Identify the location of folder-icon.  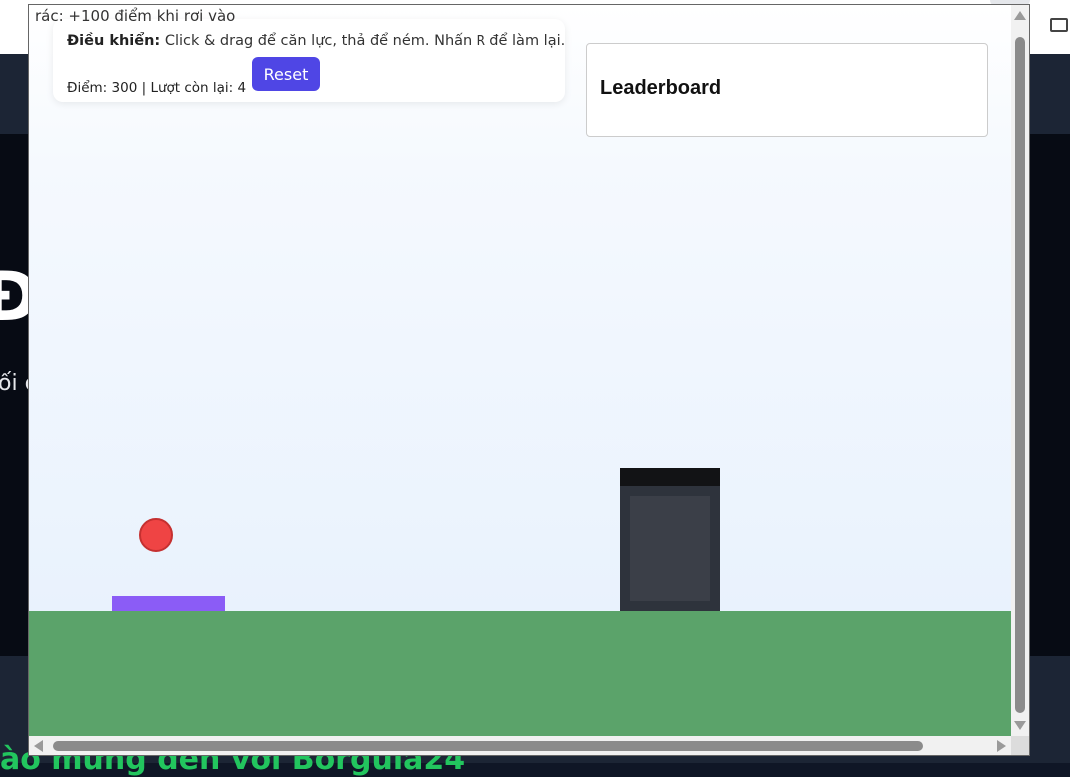
(1059, 25).